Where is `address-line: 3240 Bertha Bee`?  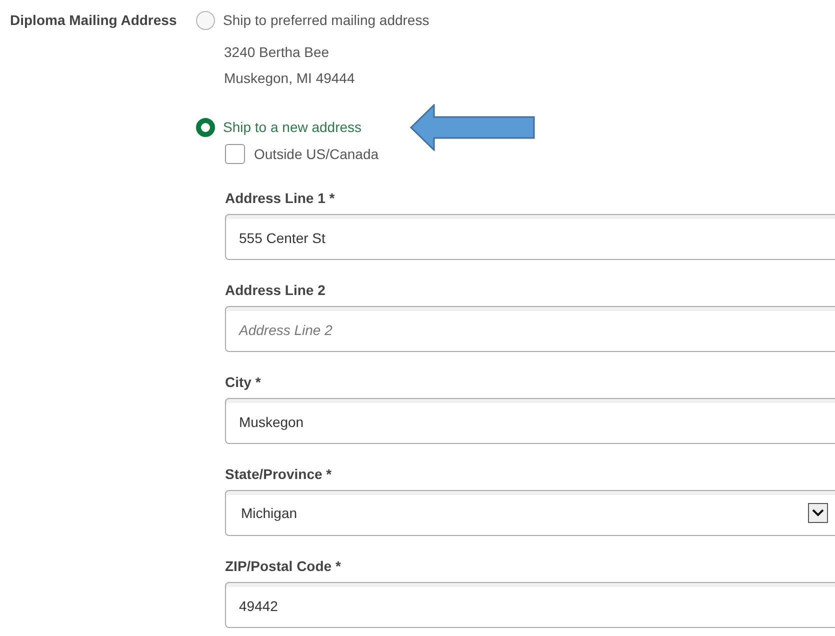
address-line: 3240 Bertha Bee is located at coordinates (277, 52).